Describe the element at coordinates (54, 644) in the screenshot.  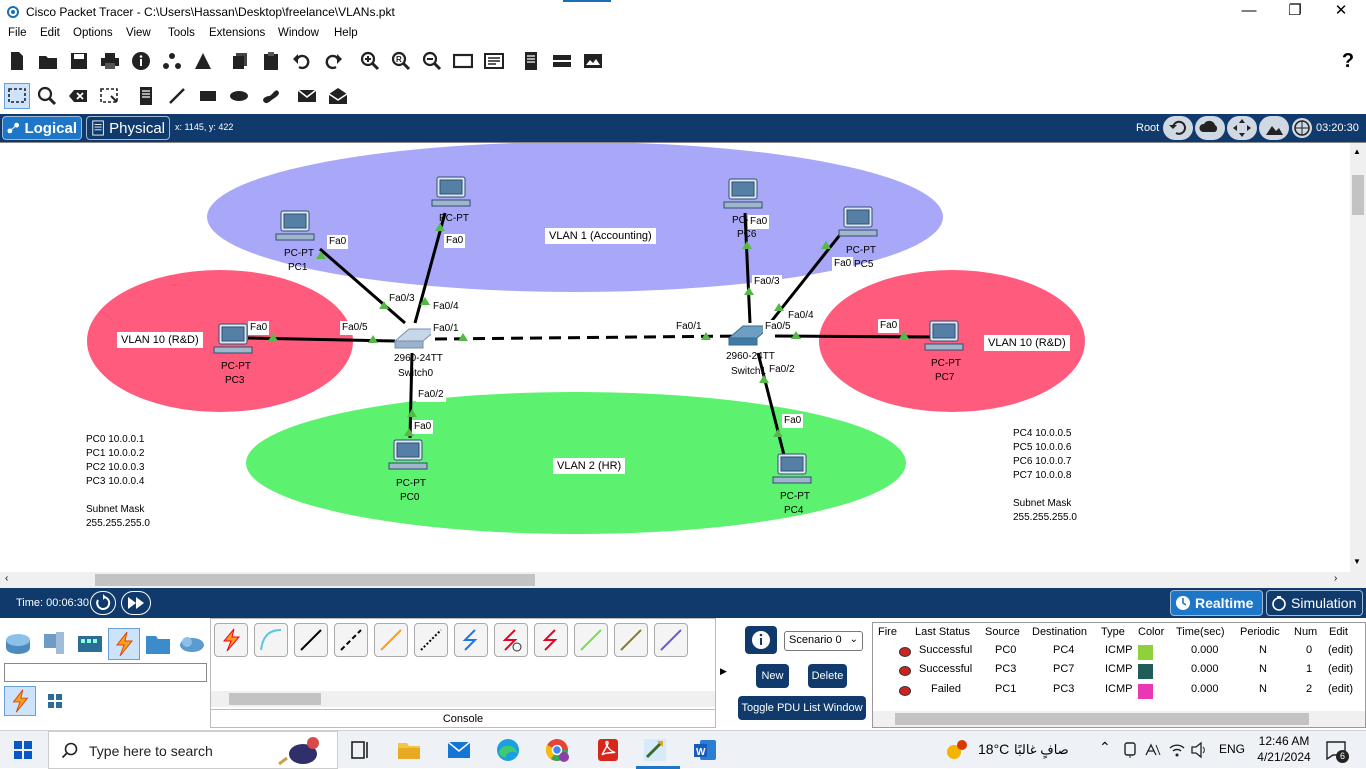
I see `end-devices-category-icon` at that location.